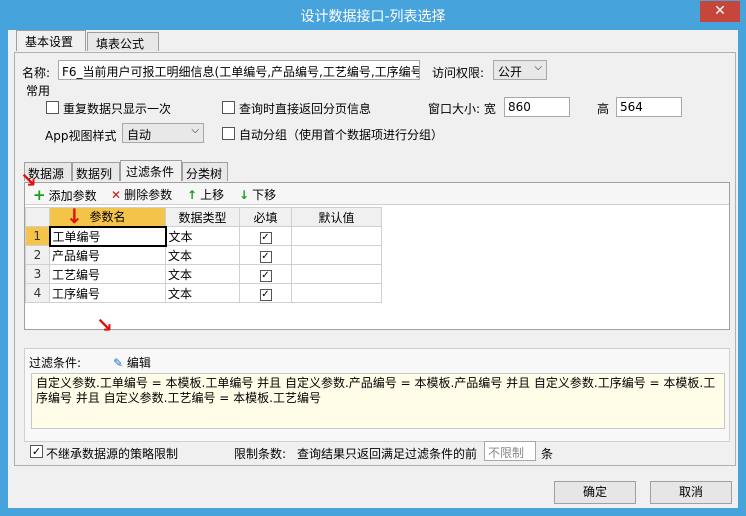 The height and width of the screenshot is (516, 746). I want to click on height-label: 高, so click(603, 109).